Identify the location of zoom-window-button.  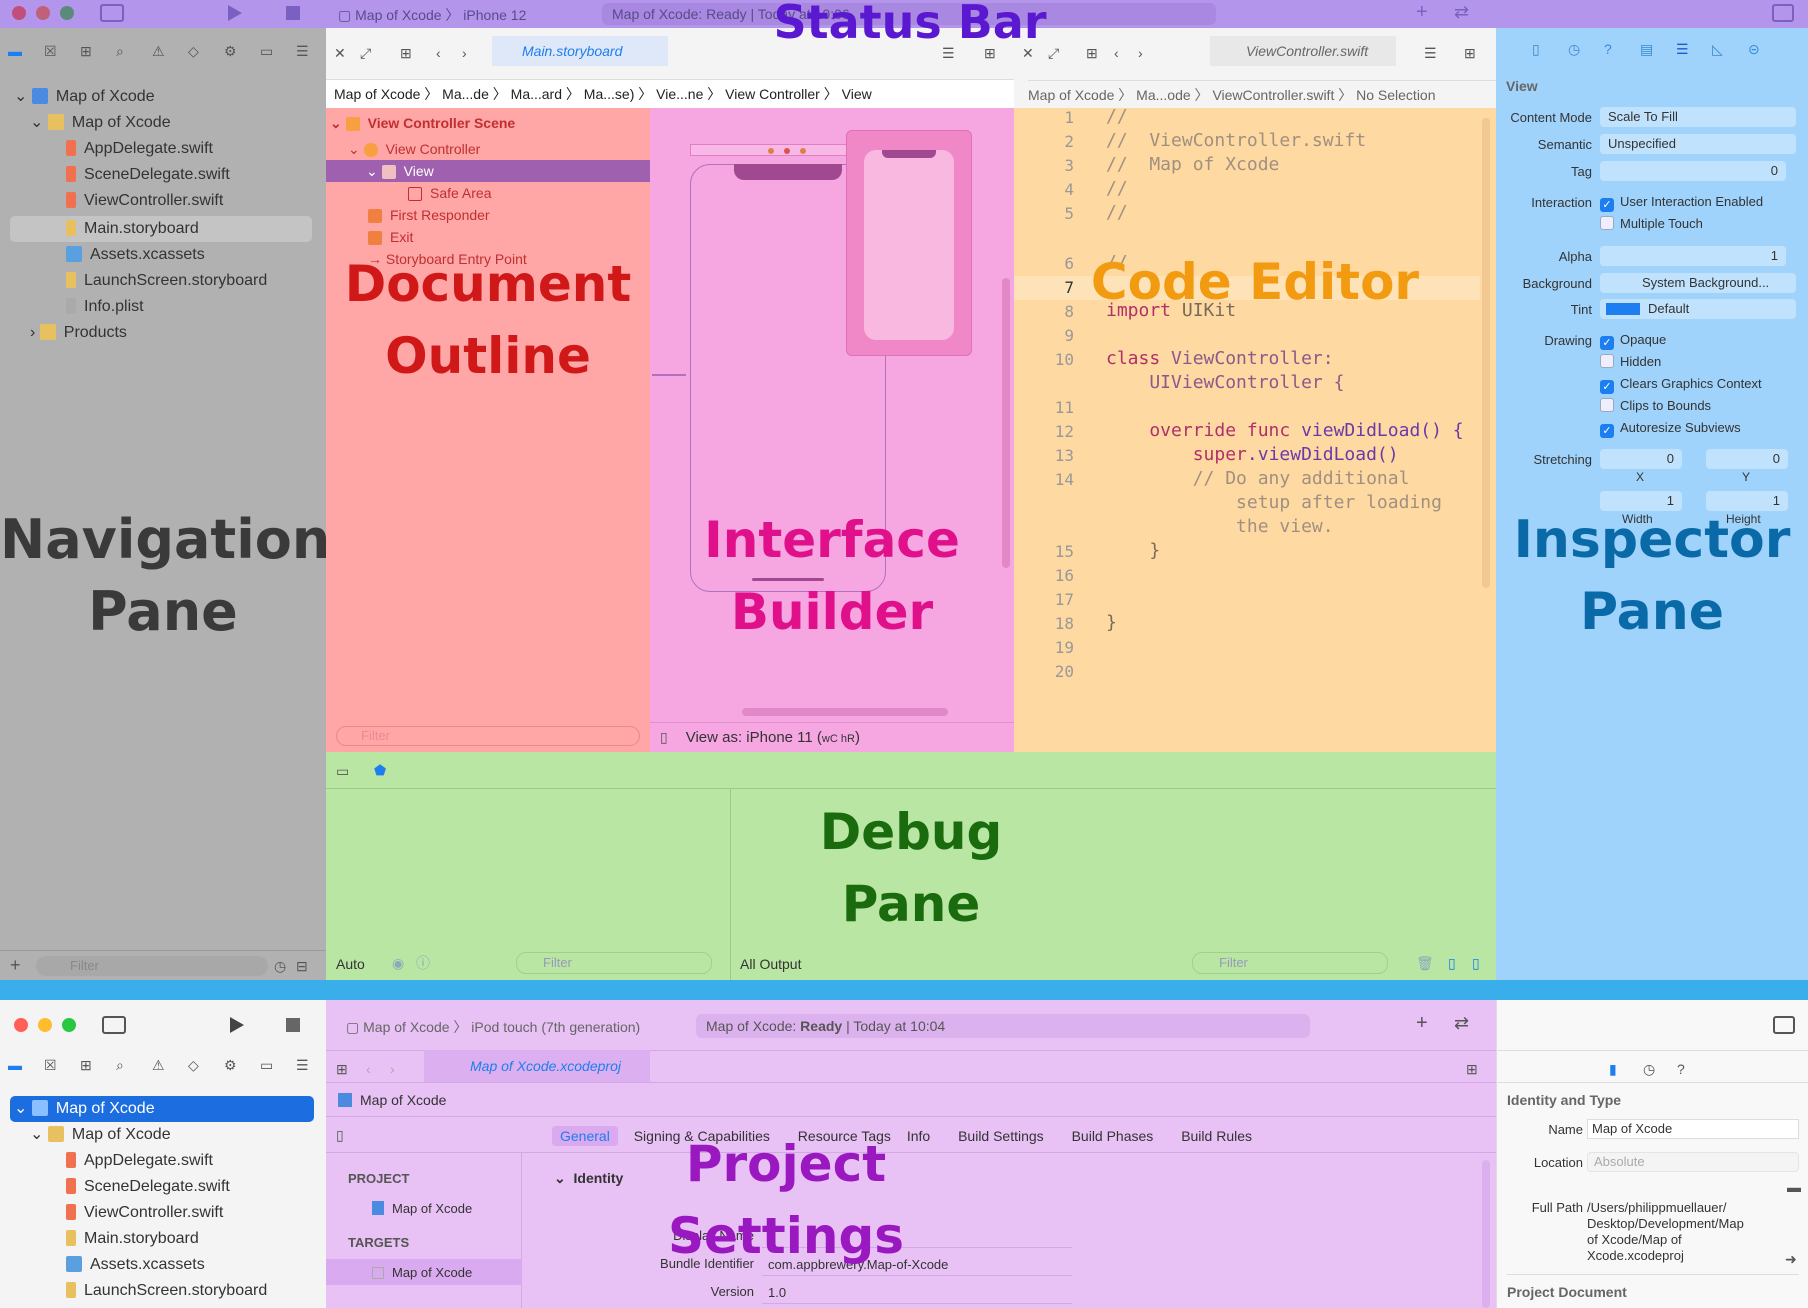
(67, 13).